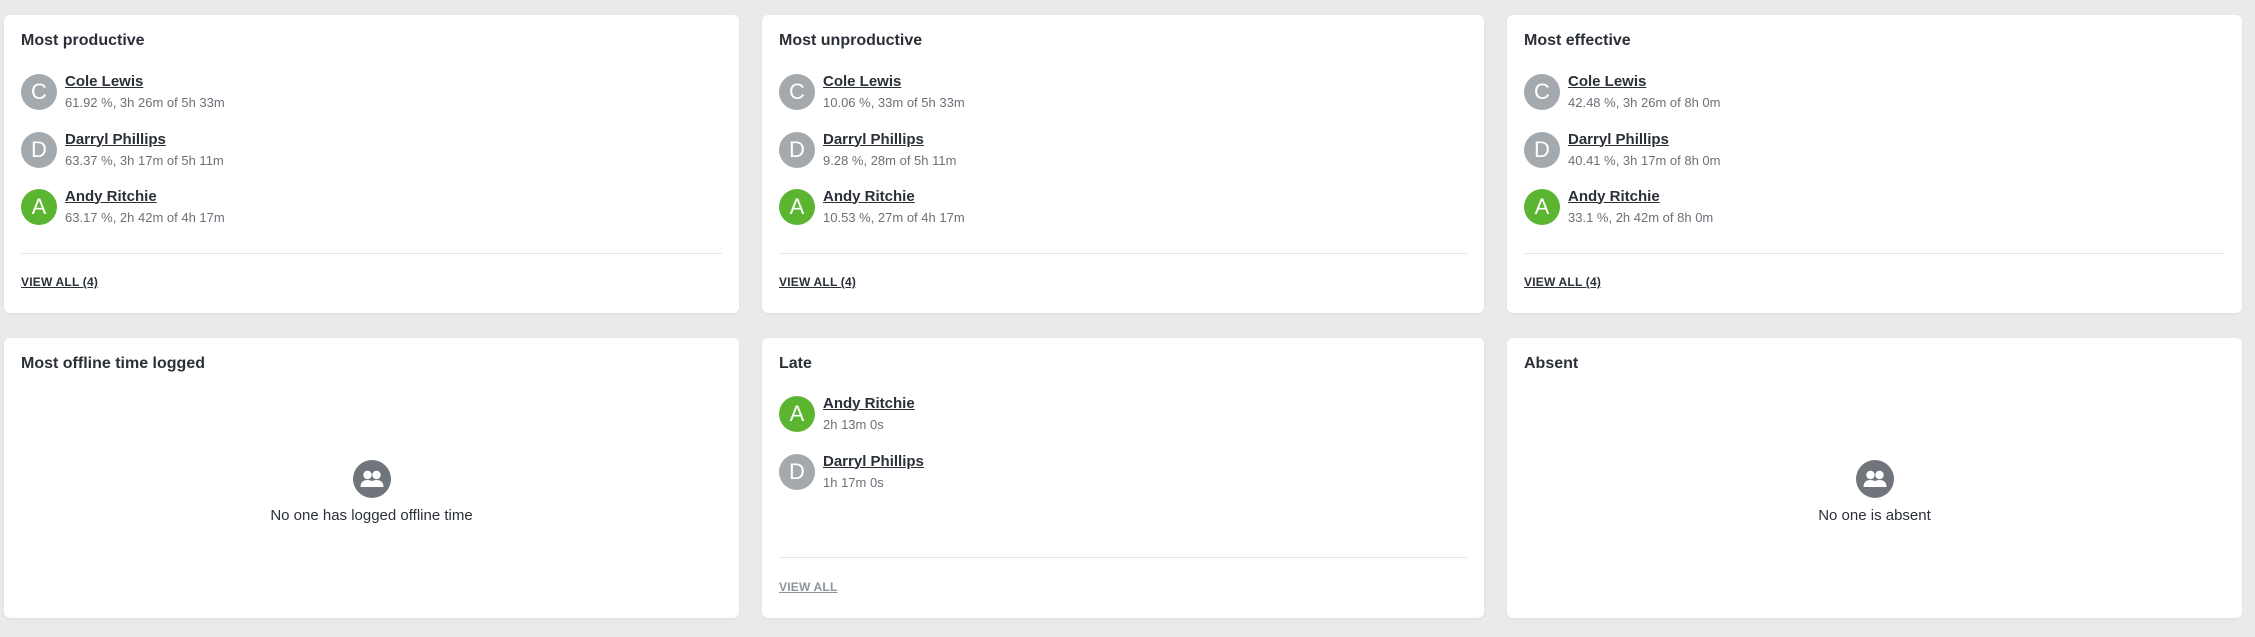 The width and height of the screenshot is (2255, 637). I want to click on view-all-link: VIEW ALL, so click(808, 587).